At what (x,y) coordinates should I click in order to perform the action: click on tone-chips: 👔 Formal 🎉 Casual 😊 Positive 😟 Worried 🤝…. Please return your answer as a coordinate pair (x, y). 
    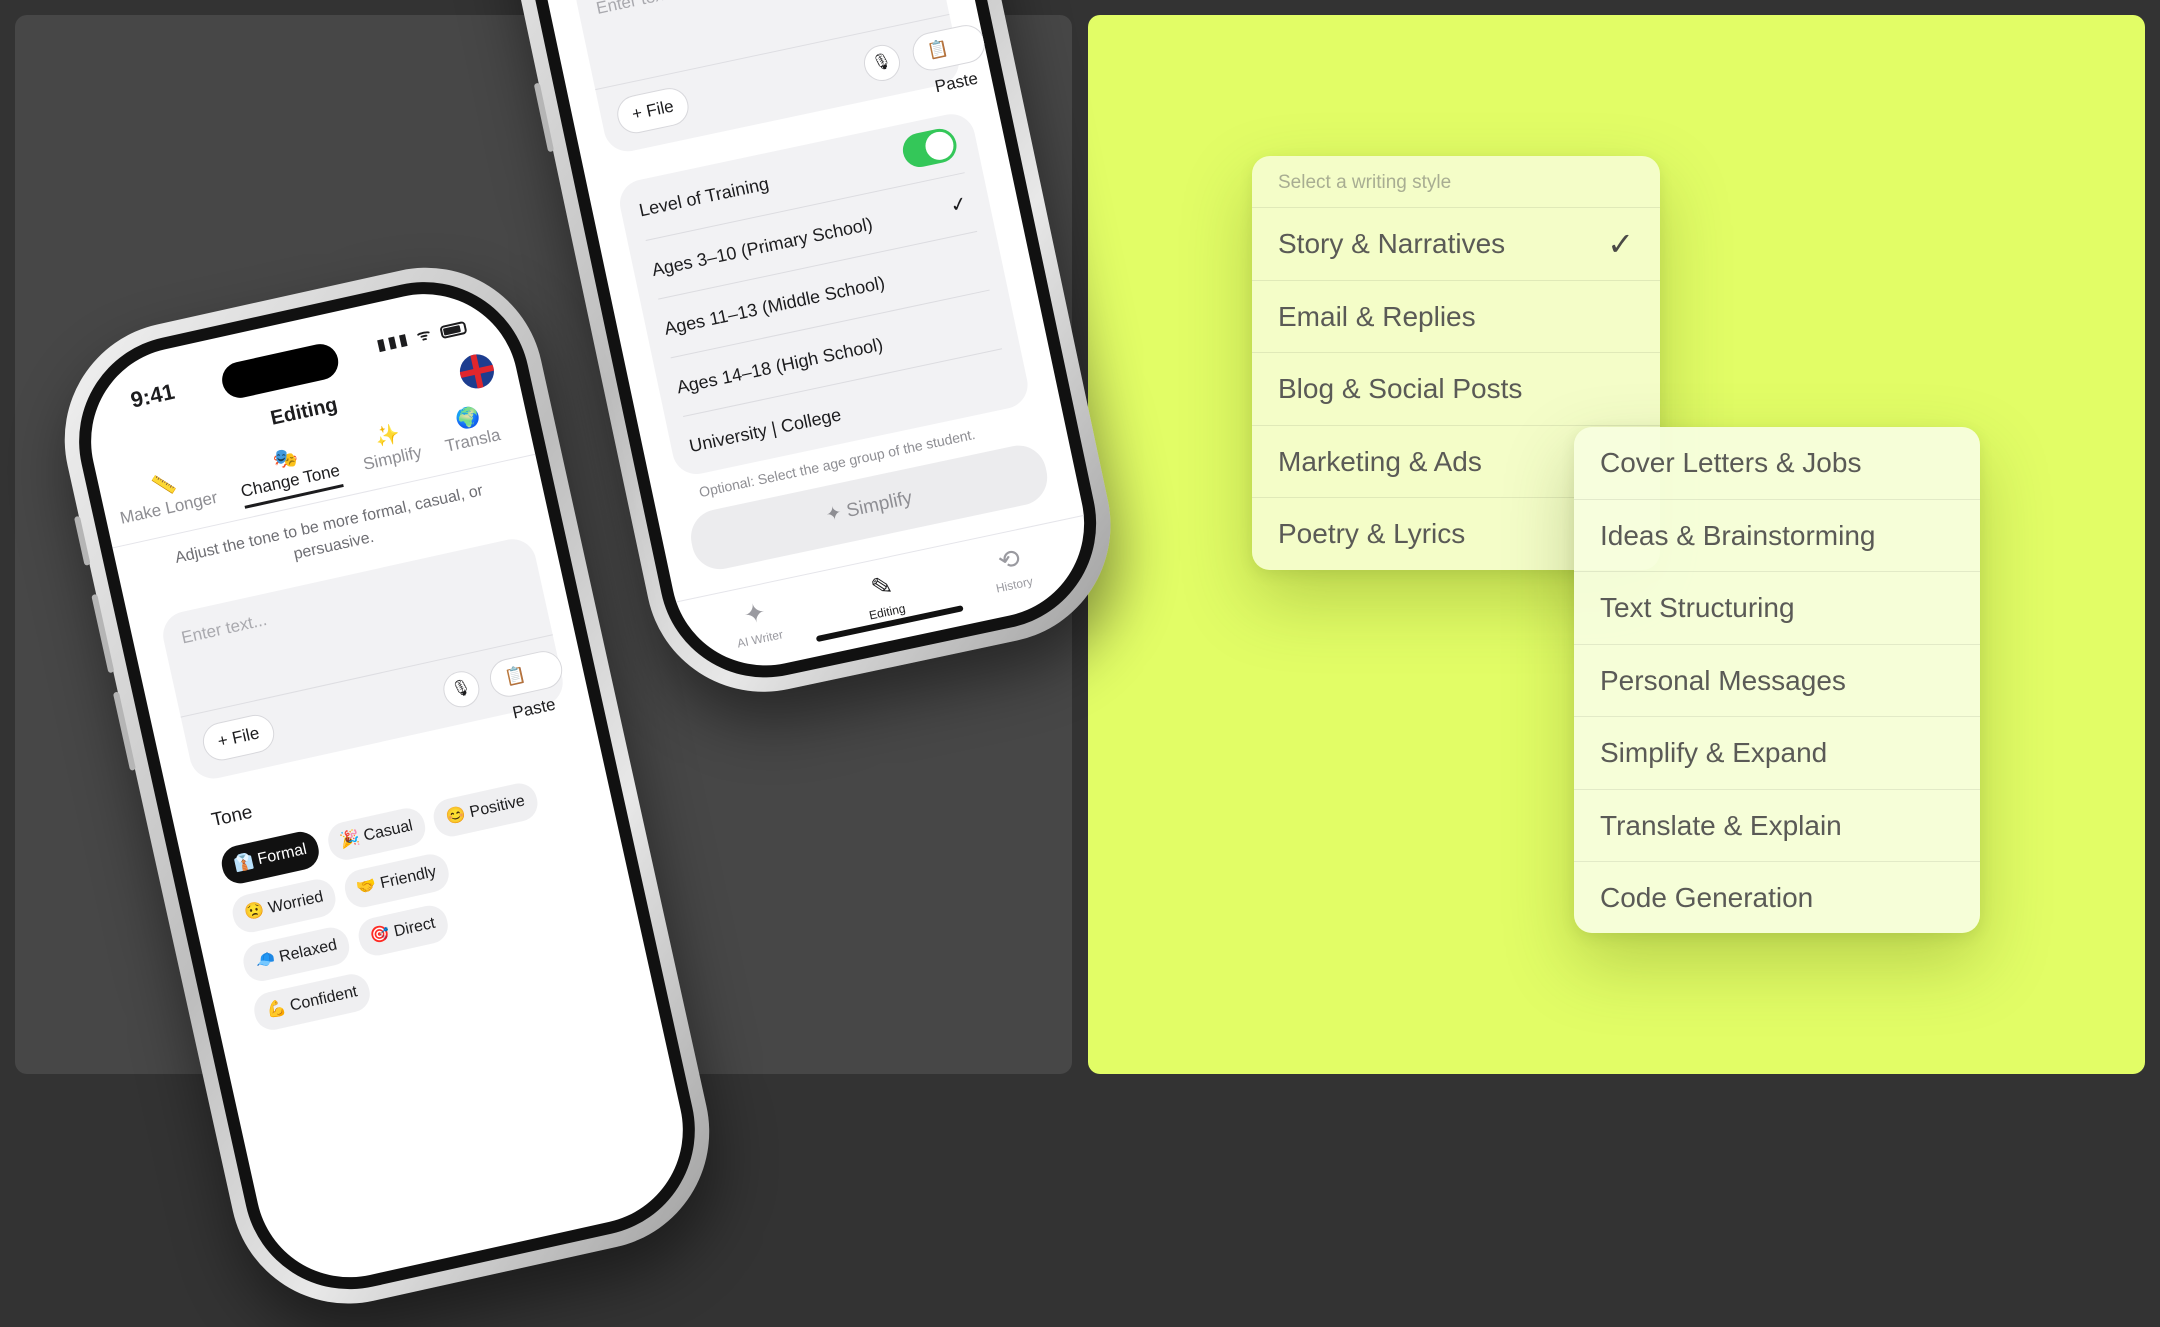
    Looking at the image, I should click on (405, 910).